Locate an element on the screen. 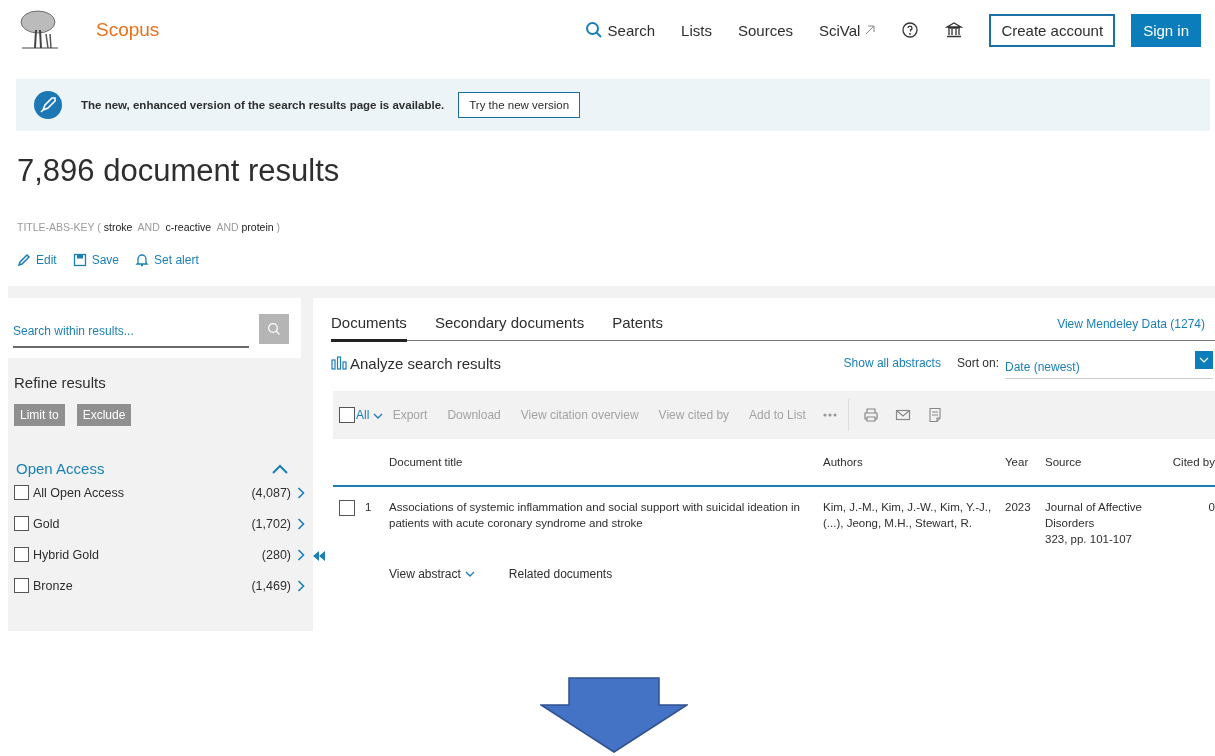 This screenshot has width=1215, height=756. more-icon is located at coordinates (829, 415).